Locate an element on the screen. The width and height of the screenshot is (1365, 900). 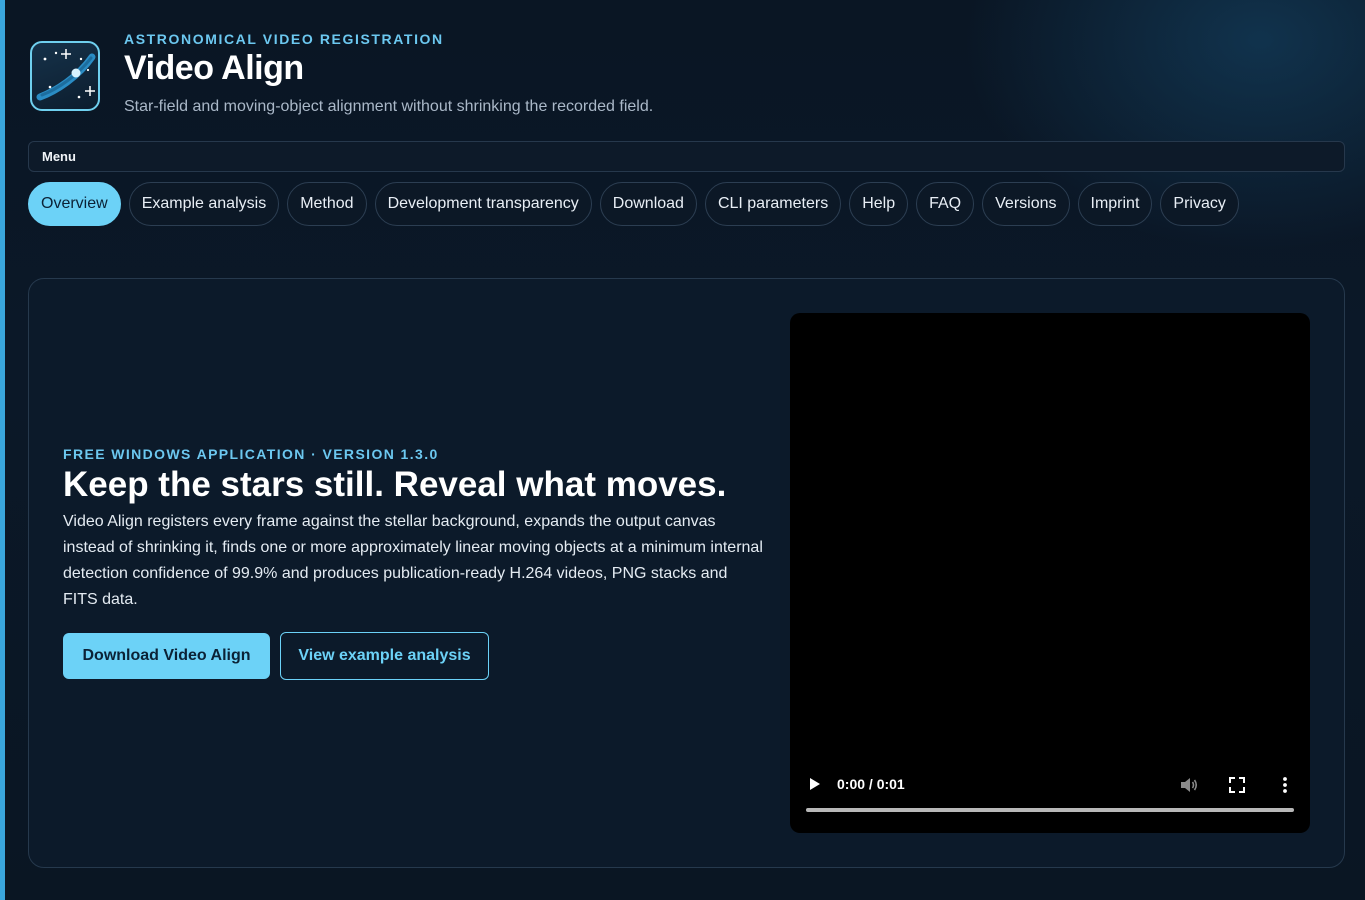
view-example-button: View example analysis is located at coordinates (384, 656).